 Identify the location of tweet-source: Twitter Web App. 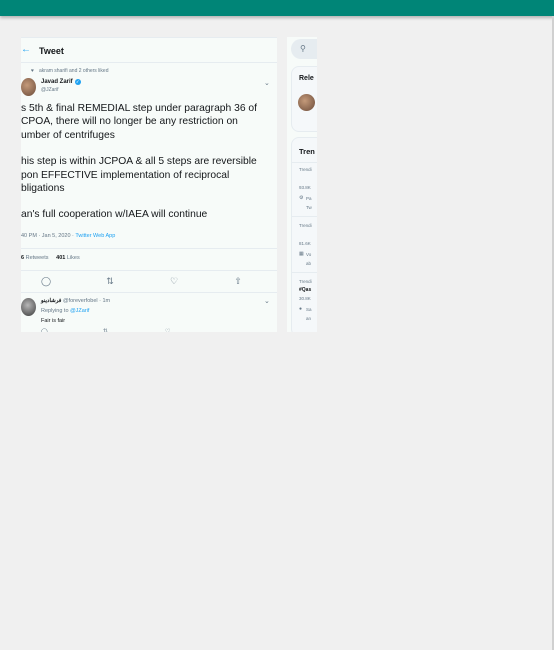
(95, 236).